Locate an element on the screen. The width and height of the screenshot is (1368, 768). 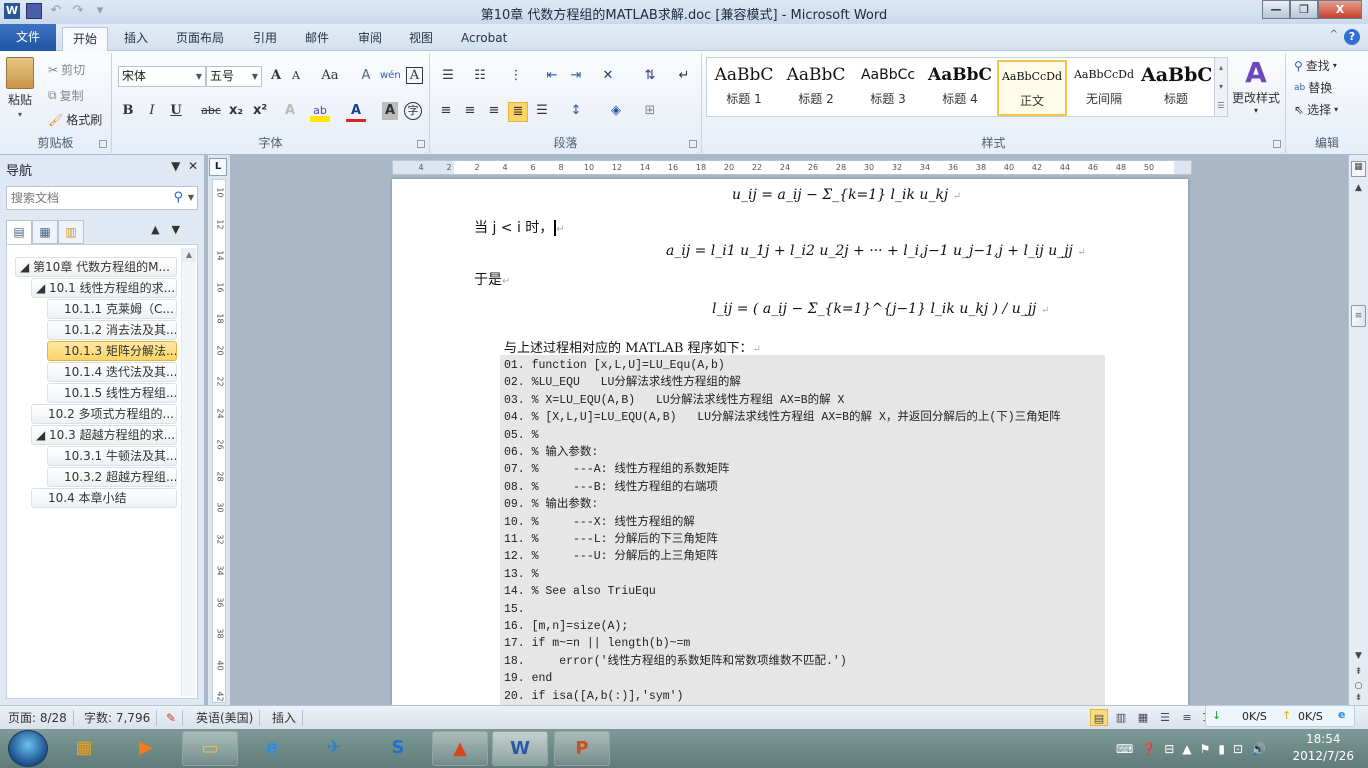
chevron-down-icon: ▼ is located at coordinates (191, 198).